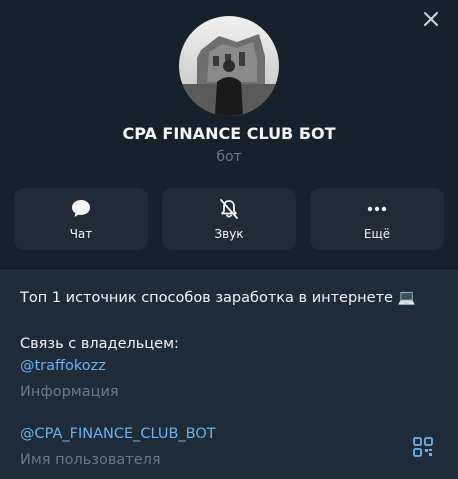  I want to click on chat-button: Чат, so click(81, 219).